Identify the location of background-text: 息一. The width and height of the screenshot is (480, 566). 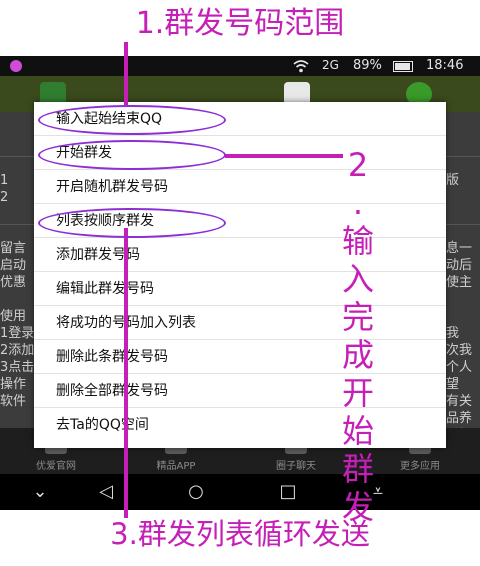
(459, 248).